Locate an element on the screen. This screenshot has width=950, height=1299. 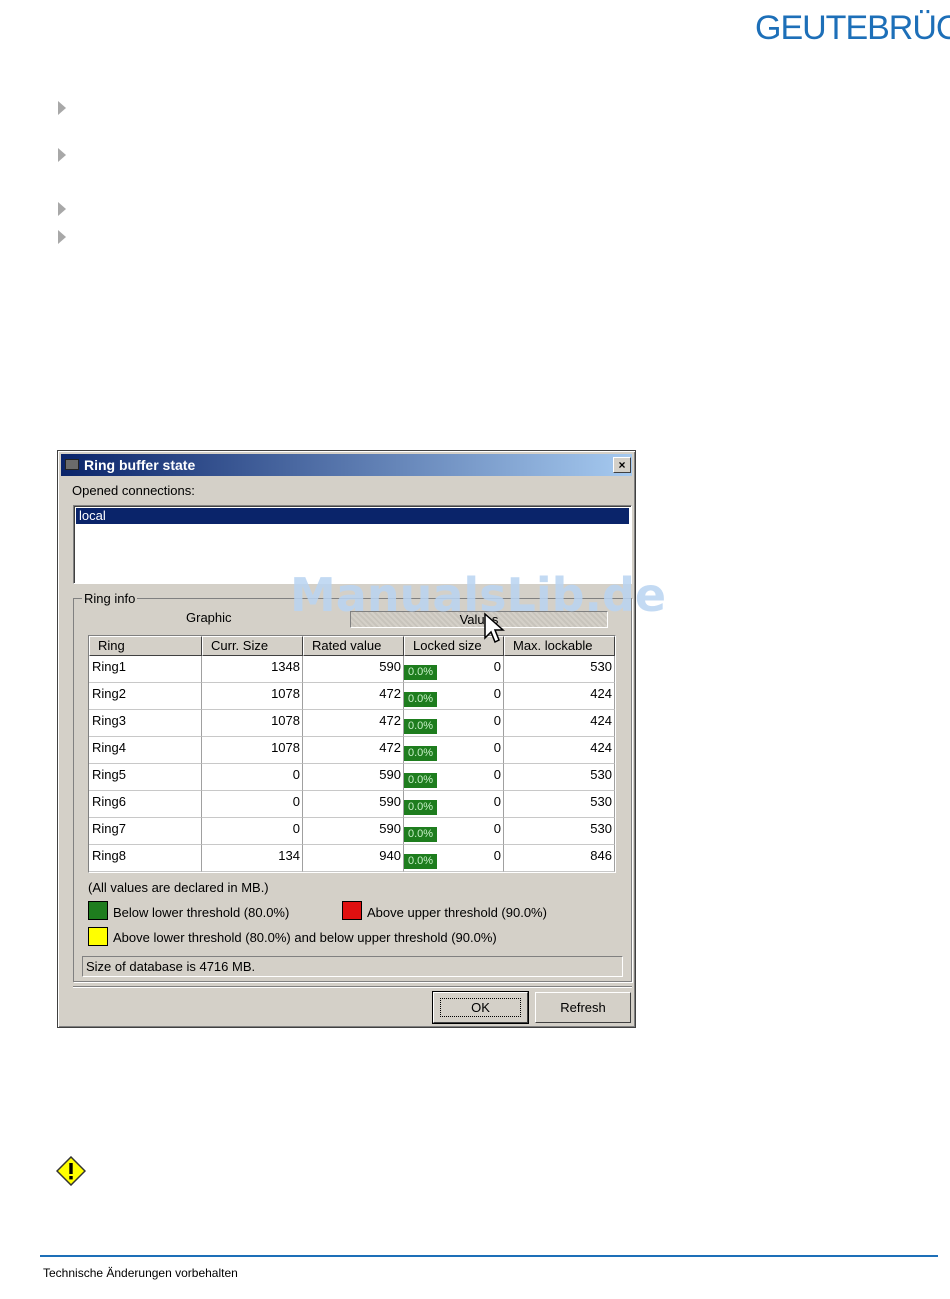
divider is located at coordinates (352, 986).